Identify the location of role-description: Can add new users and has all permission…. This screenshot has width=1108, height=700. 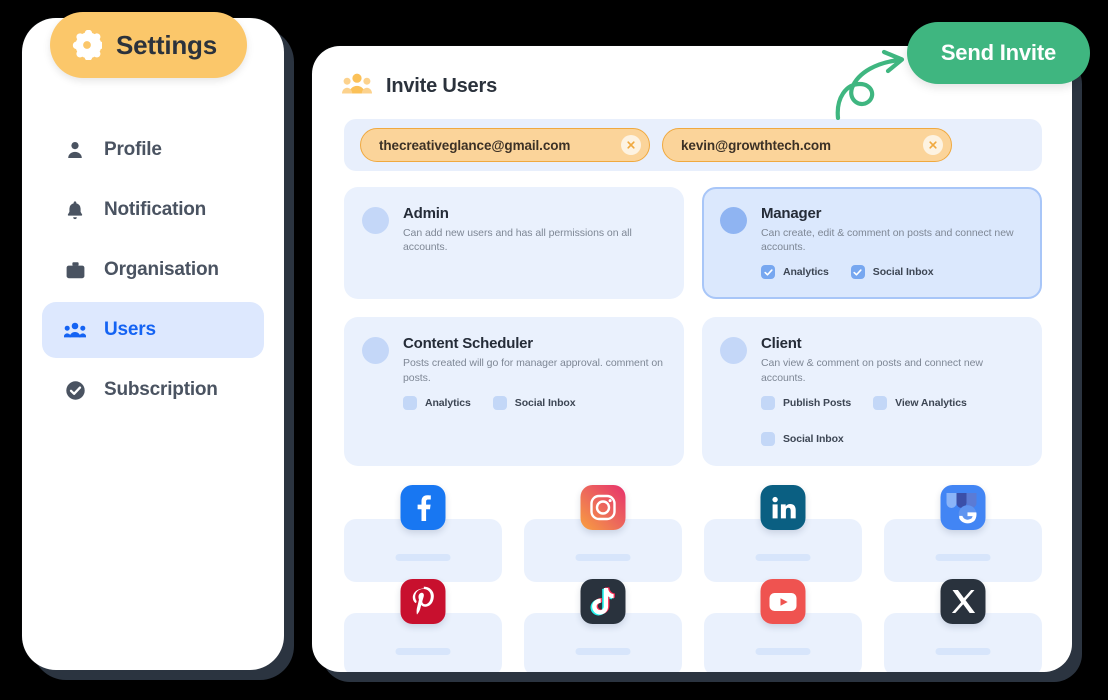
(517, 240).